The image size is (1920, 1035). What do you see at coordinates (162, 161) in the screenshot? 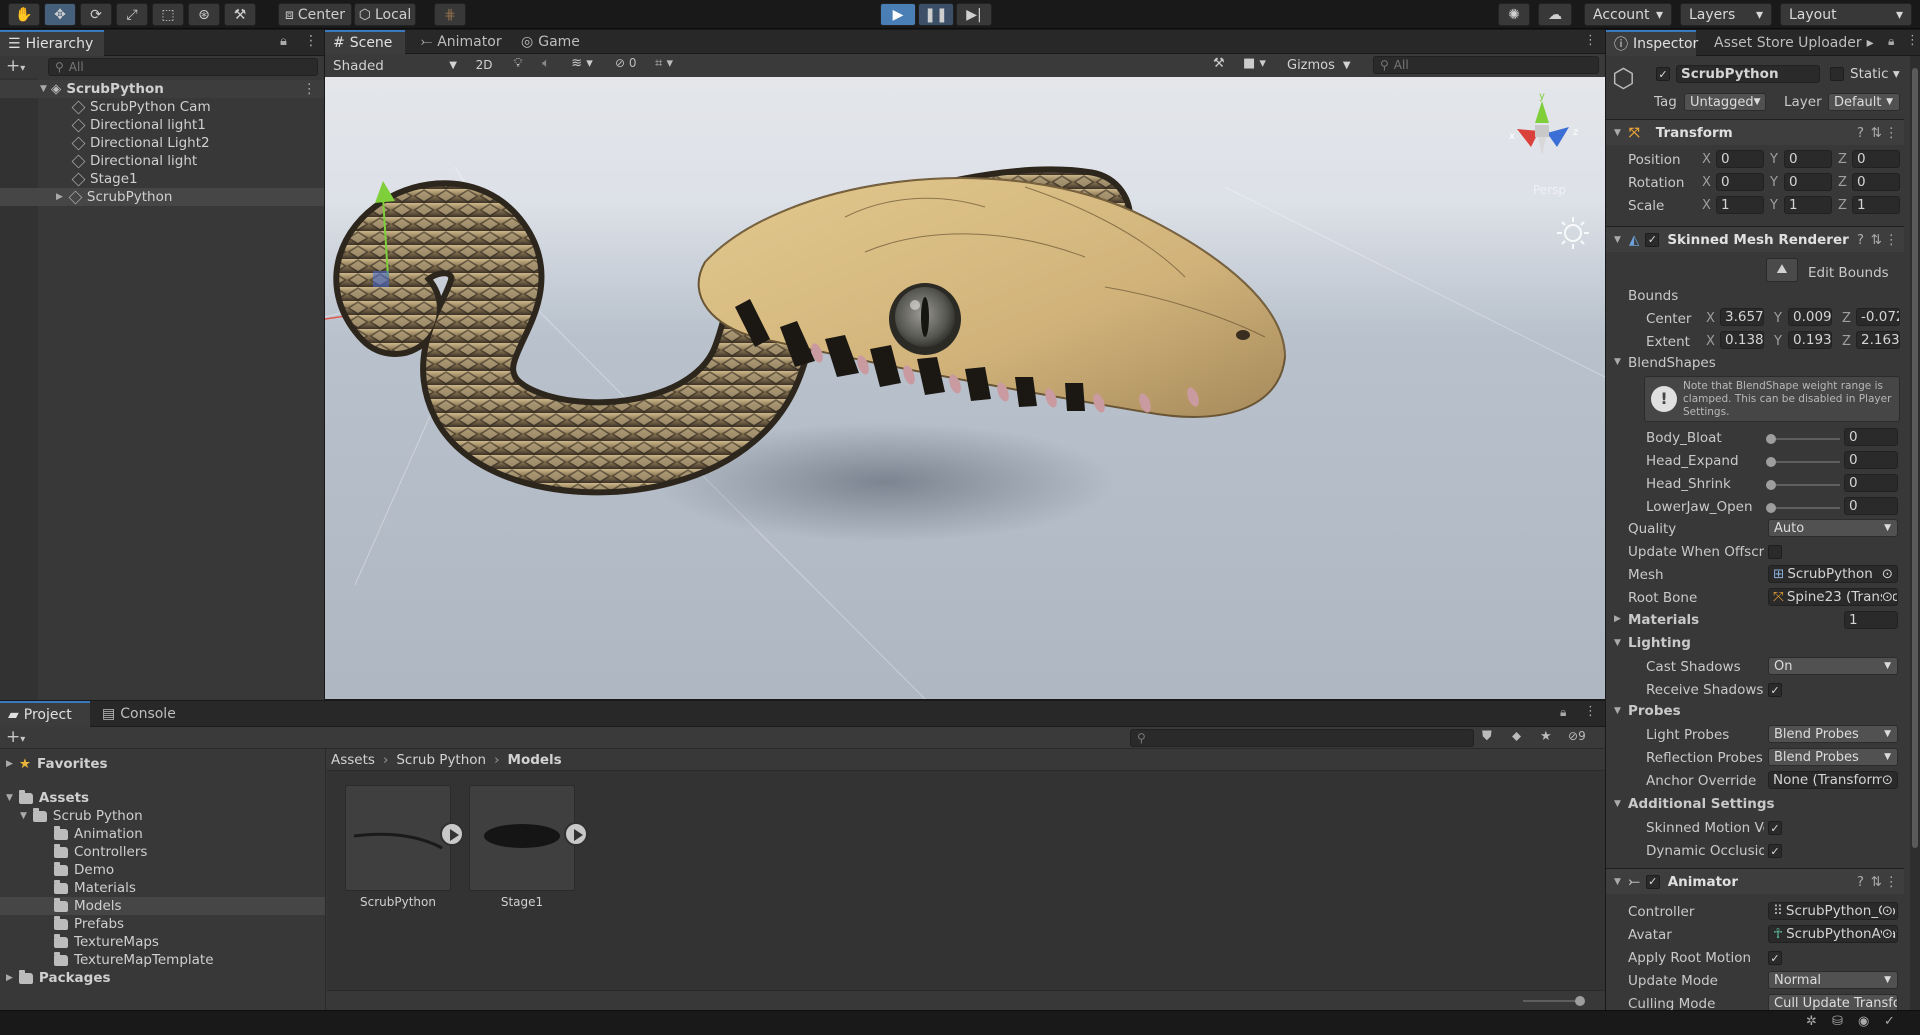
I see `hierarchy-item: Directional light` at bounding box center [162, 161].